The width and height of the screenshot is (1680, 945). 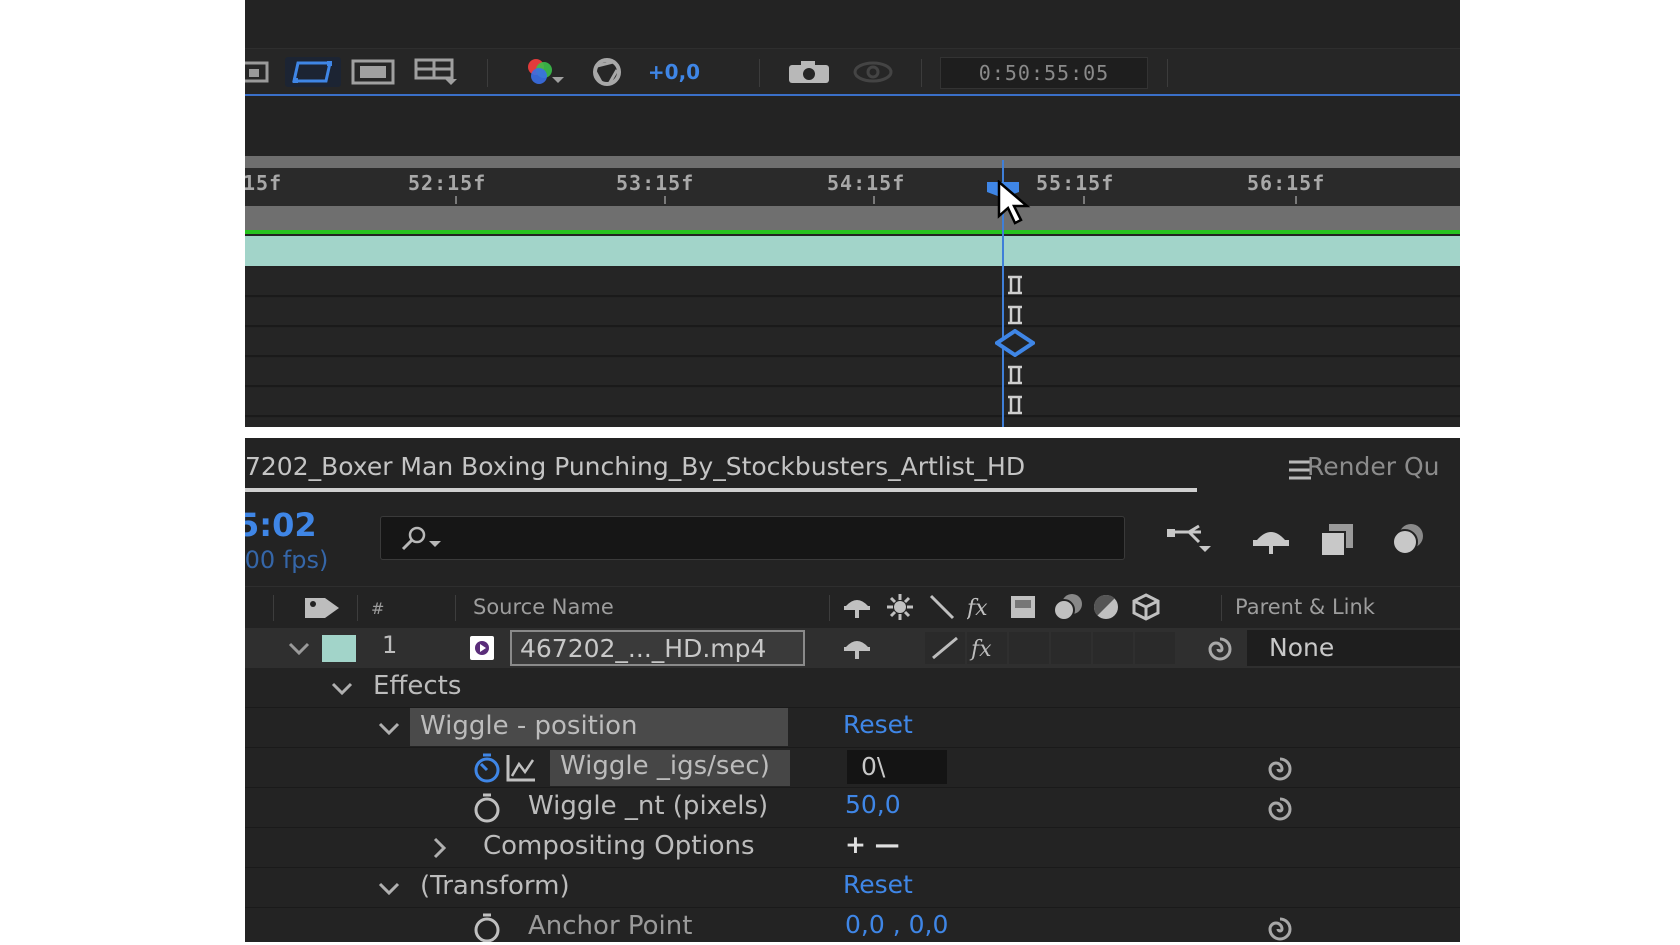 What do you see at coordinates (1113, 648) in the screenshot?
I see `adjustment-switch` at bounding box center [1113, 648].